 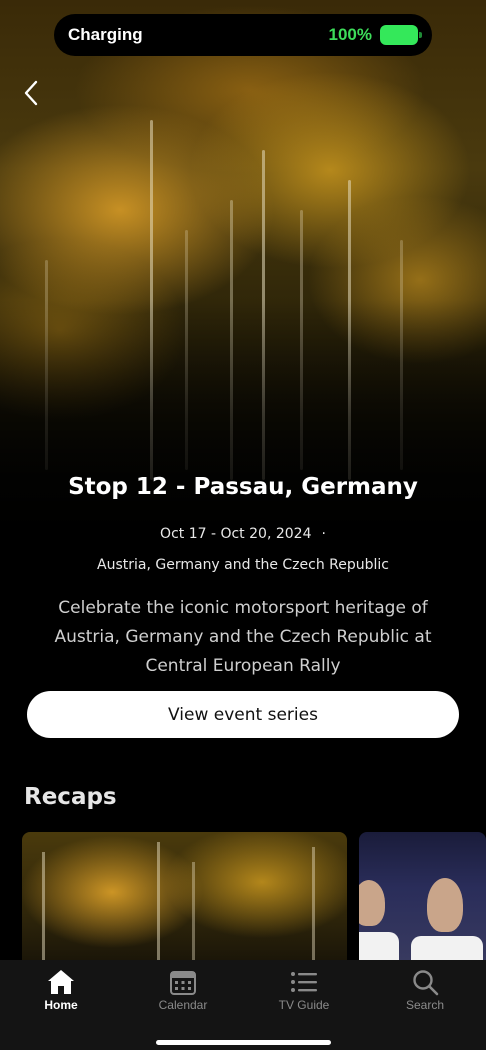 I want to click on tab-tv-guide: TV Guide, so click(x=304, y=990).